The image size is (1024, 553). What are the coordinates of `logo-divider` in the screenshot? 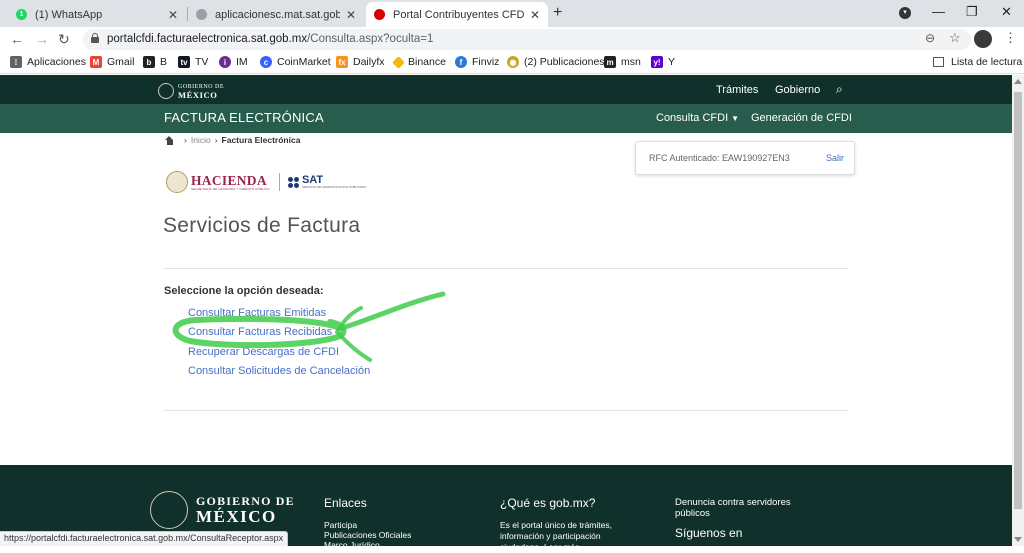 It's located at (279, 182).